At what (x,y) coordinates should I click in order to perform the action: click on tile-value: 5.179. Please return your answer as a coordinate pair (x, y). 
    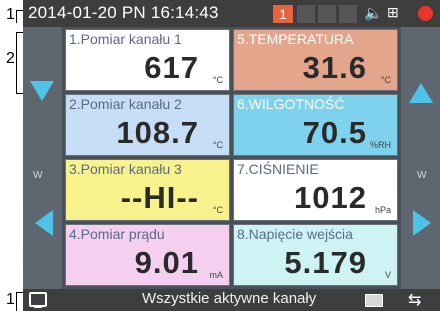
    Looking at the image, I should click on (325, 262).